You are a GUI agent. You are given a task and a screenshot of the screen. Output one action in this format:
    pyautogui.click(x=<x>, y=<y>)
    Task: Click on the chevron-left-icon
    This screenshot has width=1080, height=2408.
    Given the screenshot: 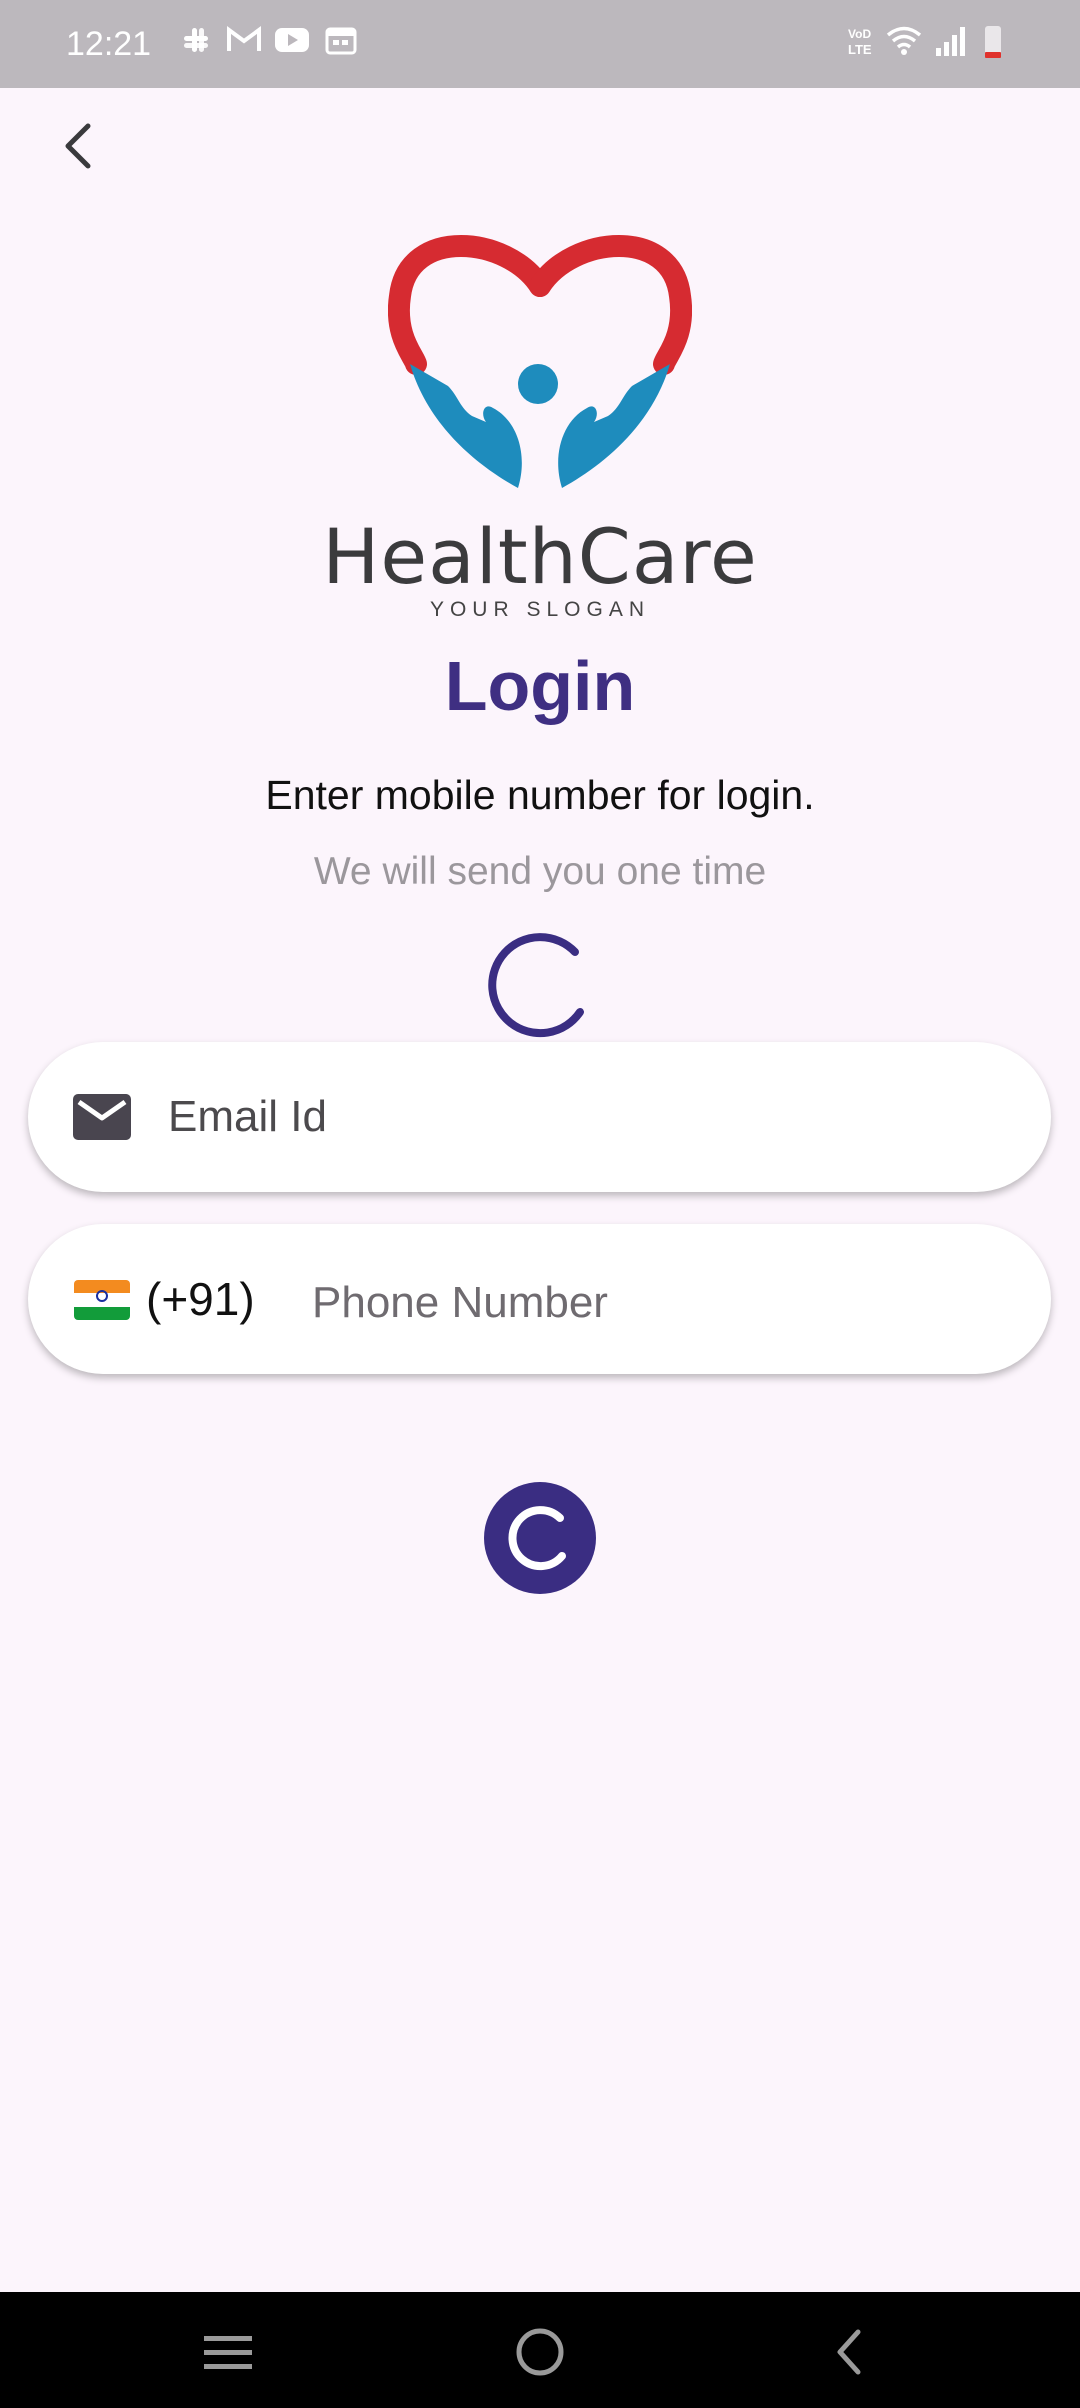 What is the action you would take?
    pyautogui.click(x=78, y=146)
    